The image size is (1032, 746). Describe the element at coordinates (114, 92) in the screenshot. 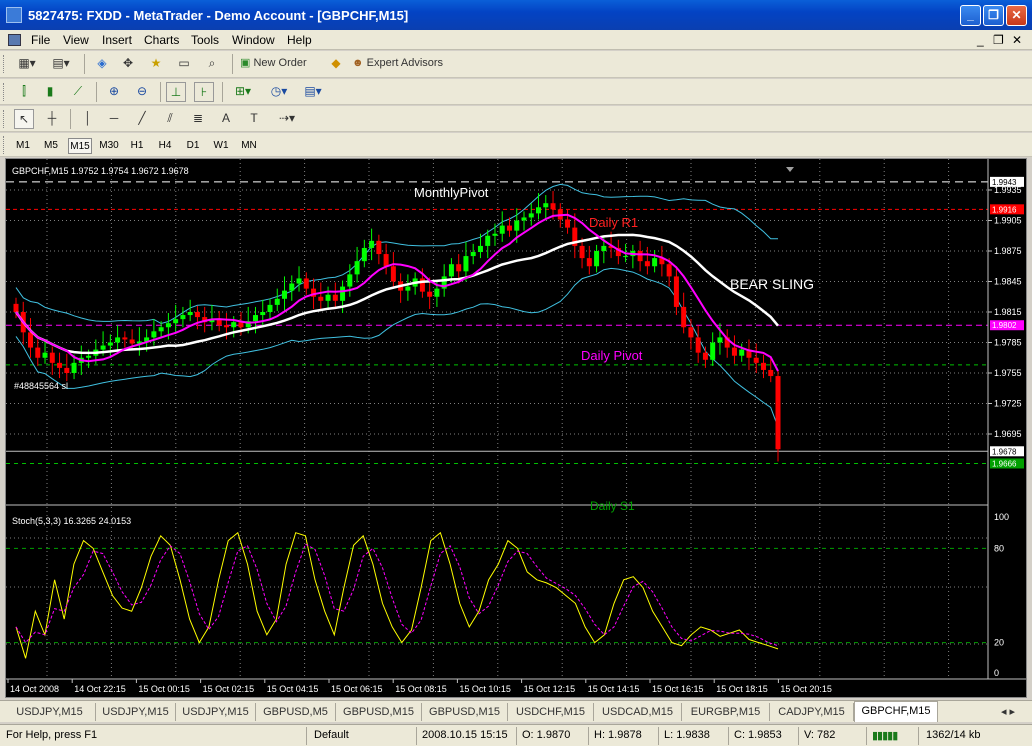

I see `zoom-in-icon: ⊕` at that location.